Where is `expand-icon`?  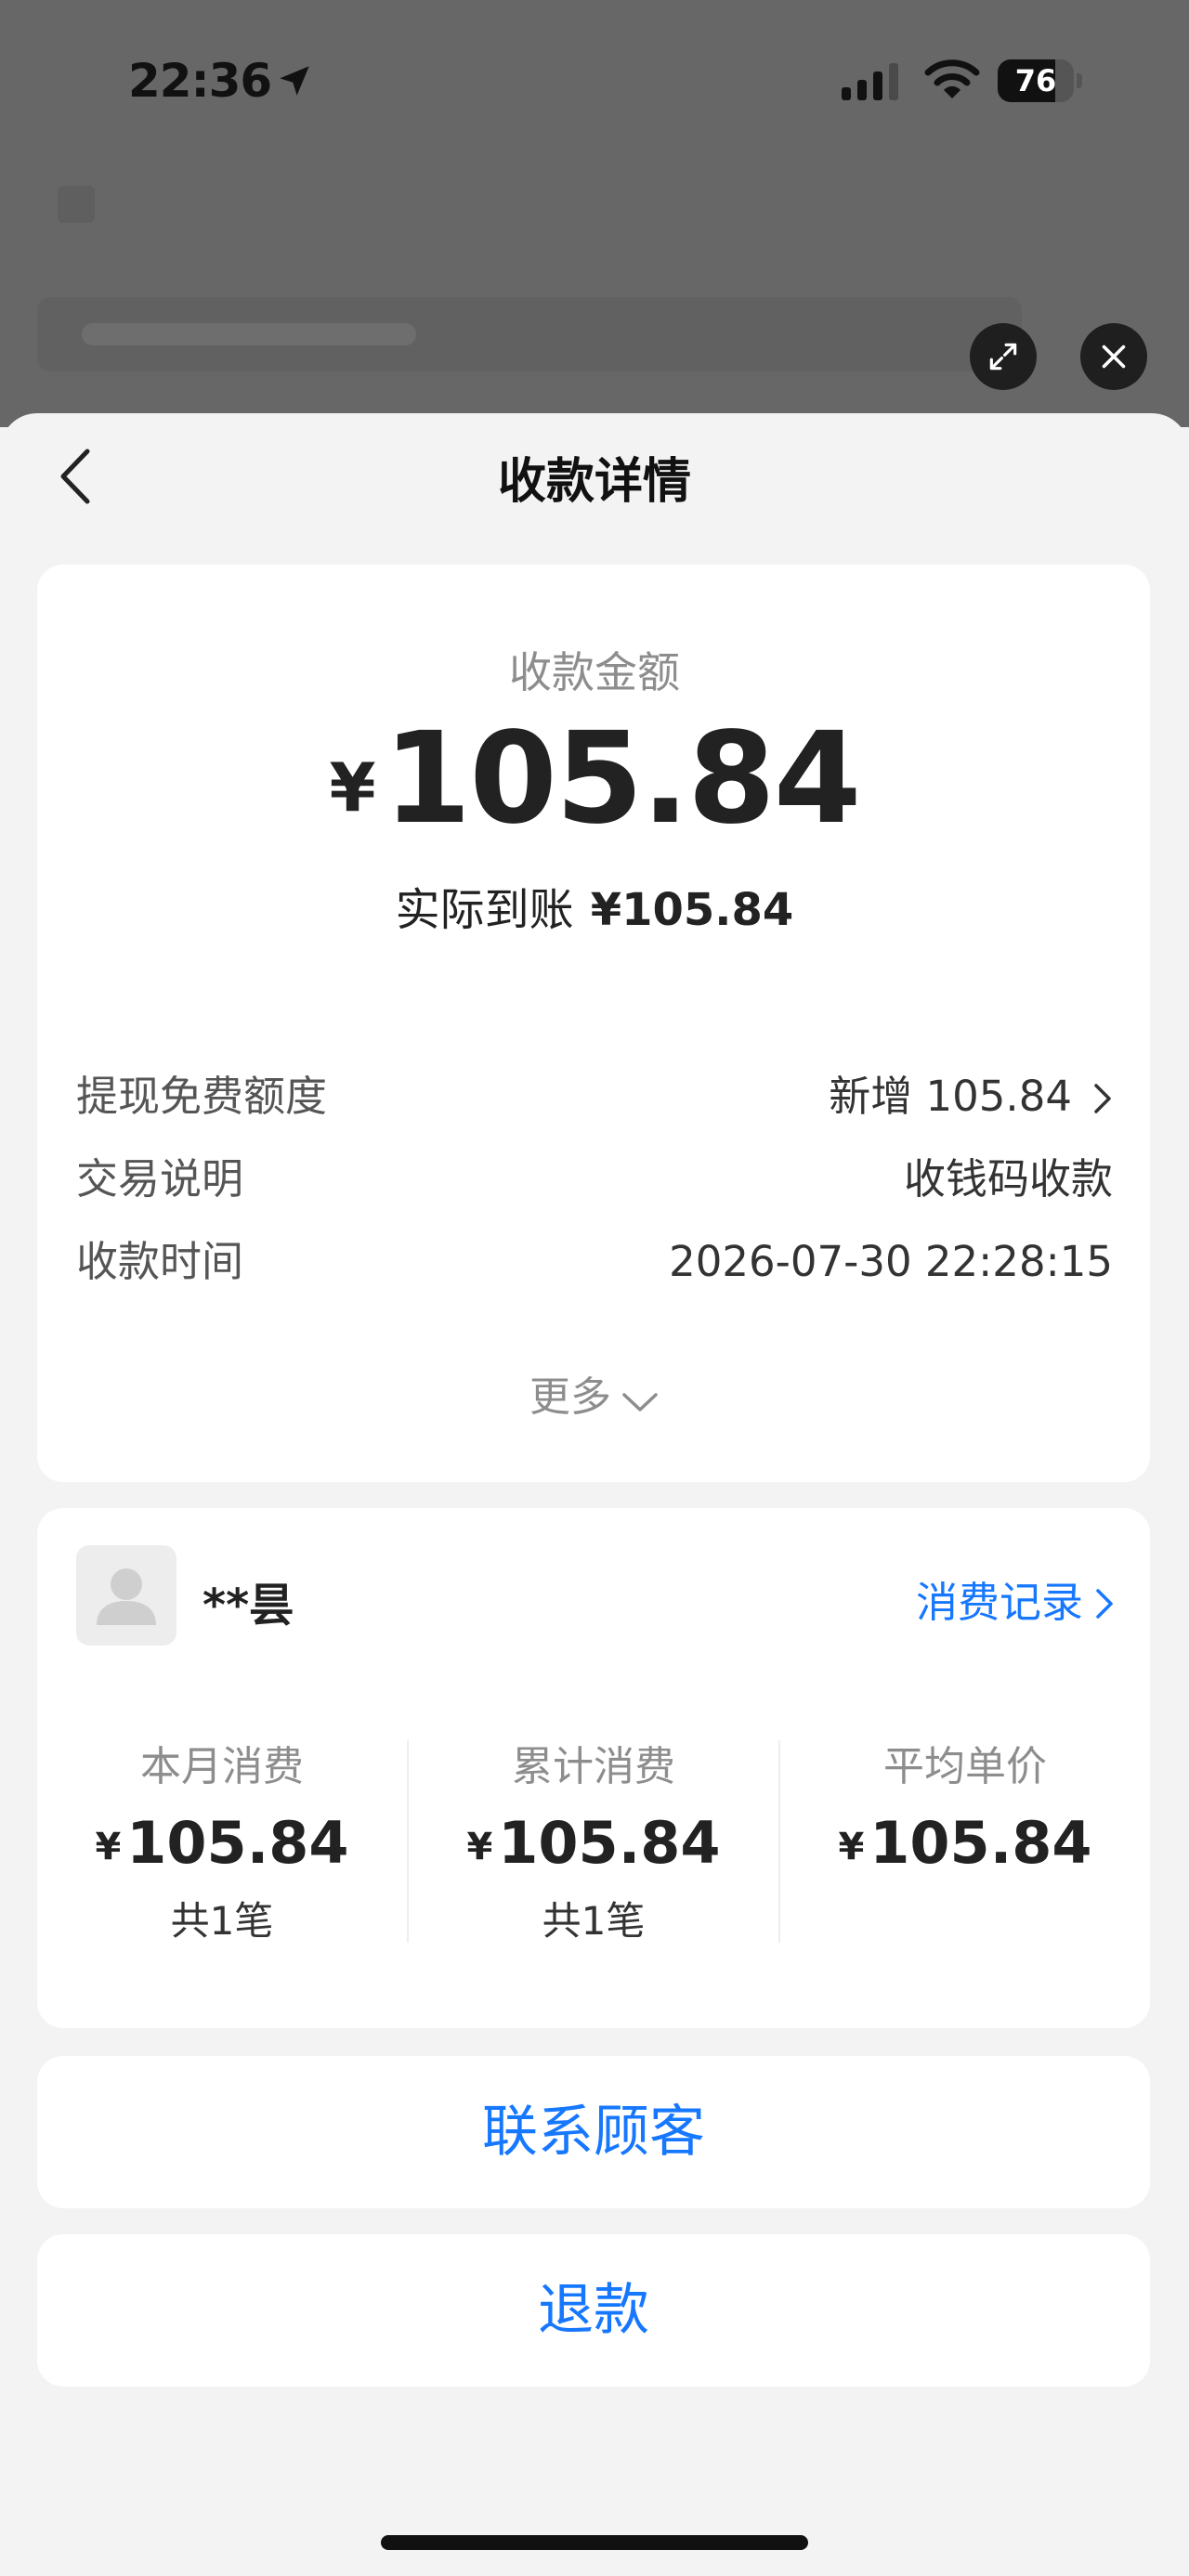 expand-icon is located at coordinates (1003, 357).